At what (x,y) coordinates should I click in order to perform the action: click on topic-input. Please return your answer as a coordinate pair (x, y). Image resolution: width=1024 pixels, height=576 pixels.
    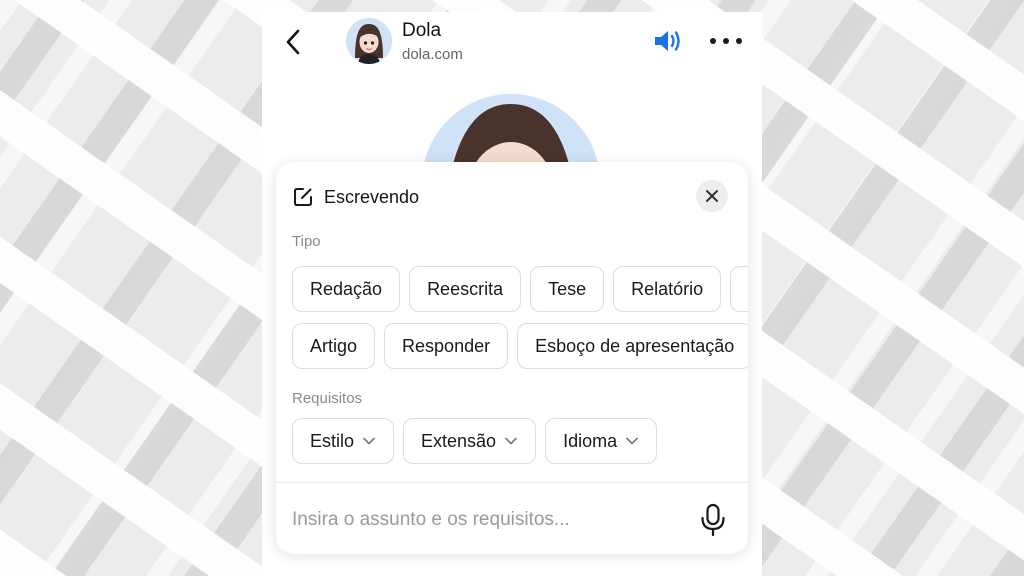
    Looking at the image, I should click on (487, 520).